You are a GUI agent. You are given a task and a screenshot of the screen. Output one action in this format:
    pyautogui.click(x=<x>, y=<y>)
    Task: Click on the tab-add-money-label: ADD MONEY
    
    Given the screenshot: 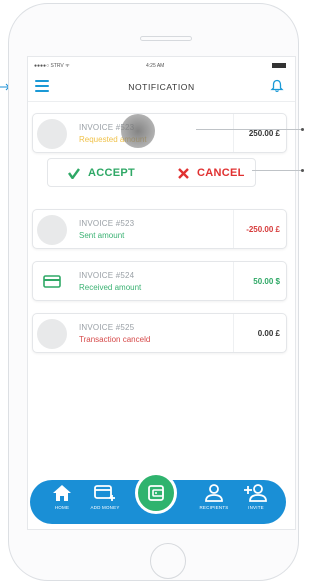 What is the action you would take?
    pyautogui.click(x=105, y=507)
    